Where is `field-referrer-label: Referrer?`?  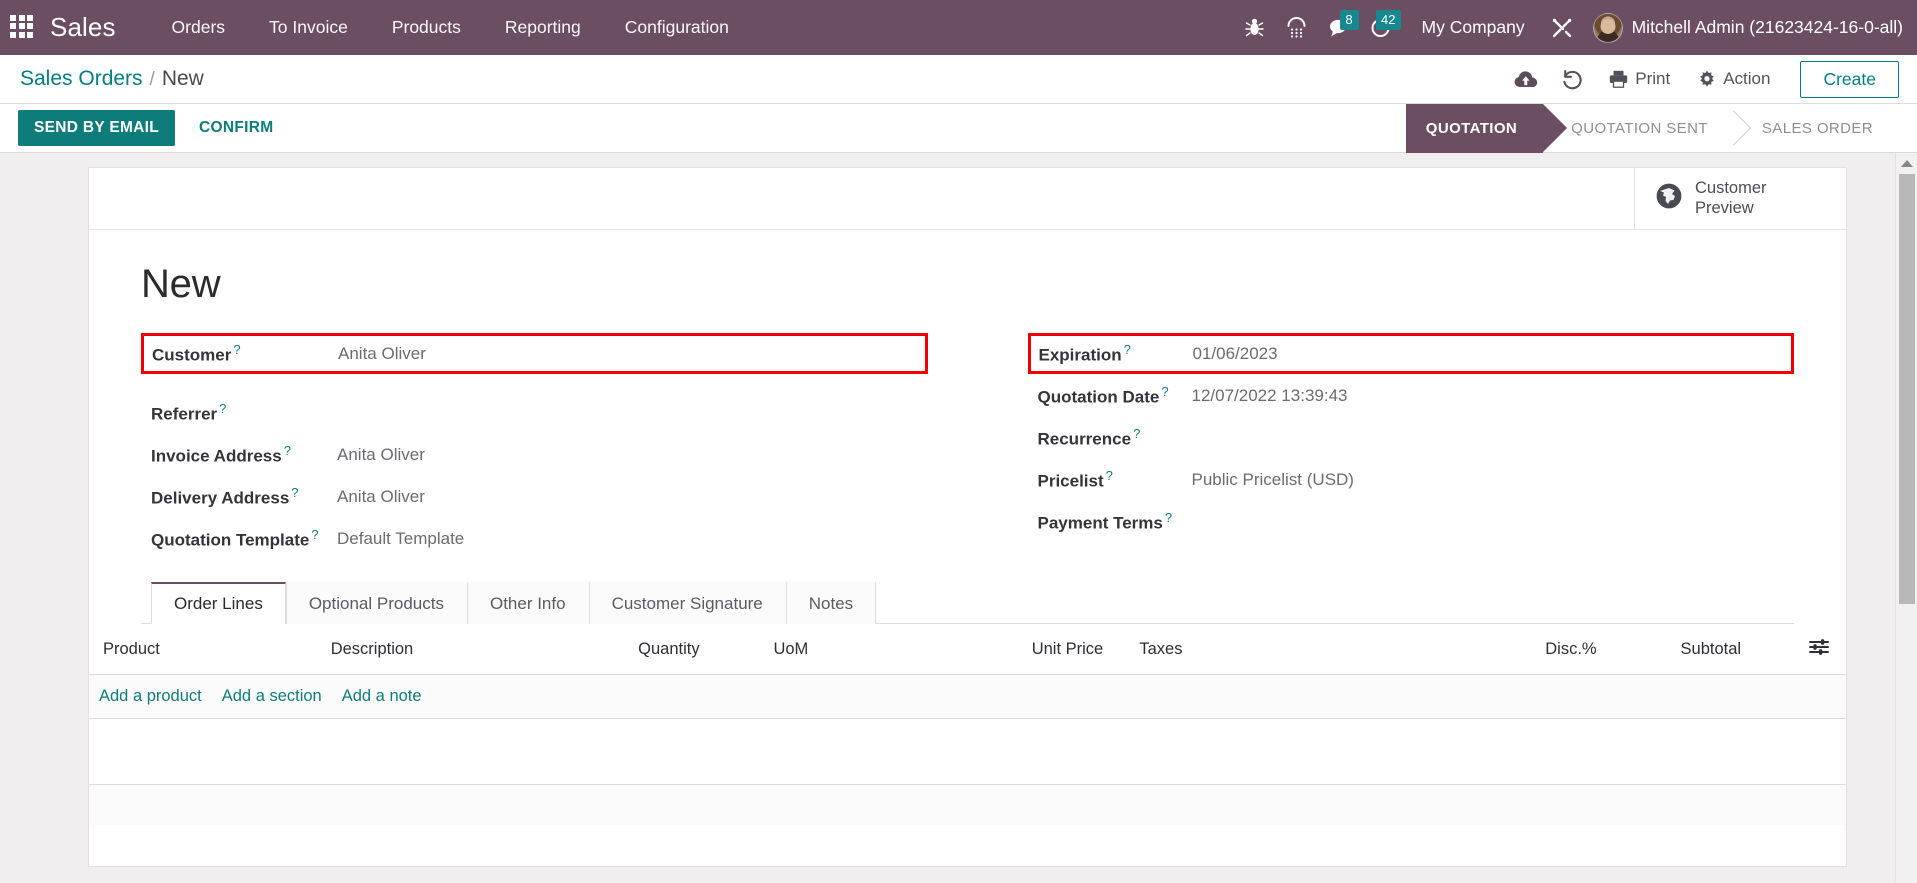
field-referrer-label: Referrer? is located at coordinates (189, 412).